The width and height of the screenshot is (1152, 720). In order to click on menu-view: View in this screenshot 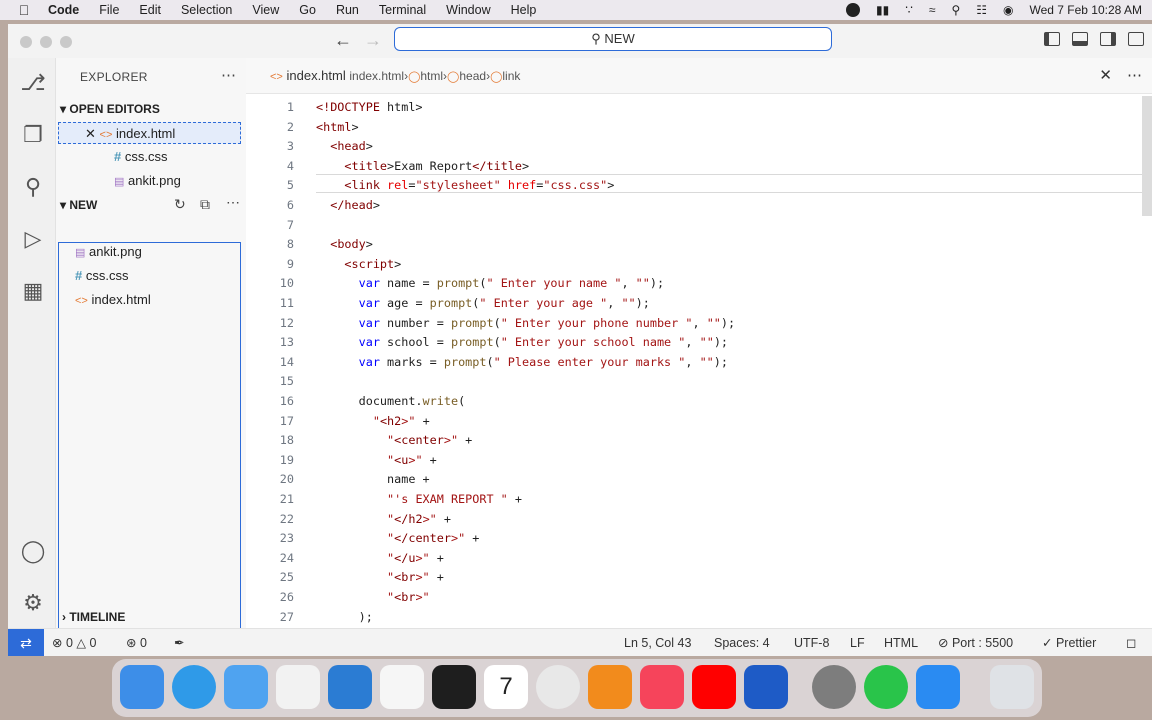, I will do `click(265, 10)`.